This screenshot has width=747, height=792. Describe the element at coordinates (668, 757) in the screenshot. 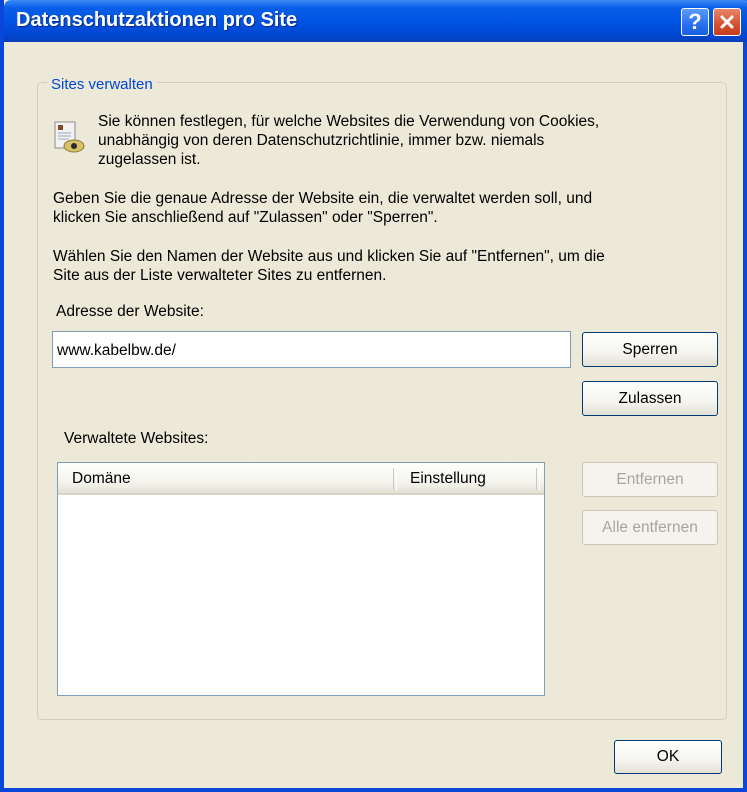

I see `ok-button: OK` at that location.